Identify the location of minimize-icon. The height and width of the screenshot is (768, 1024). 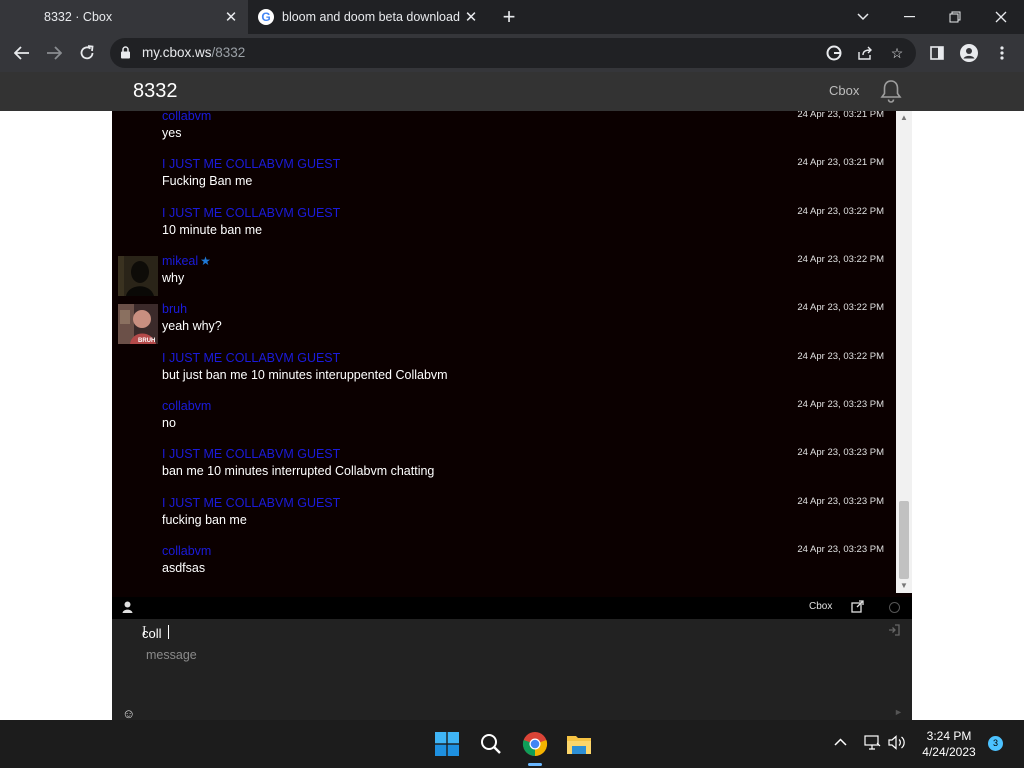
(909, 17).